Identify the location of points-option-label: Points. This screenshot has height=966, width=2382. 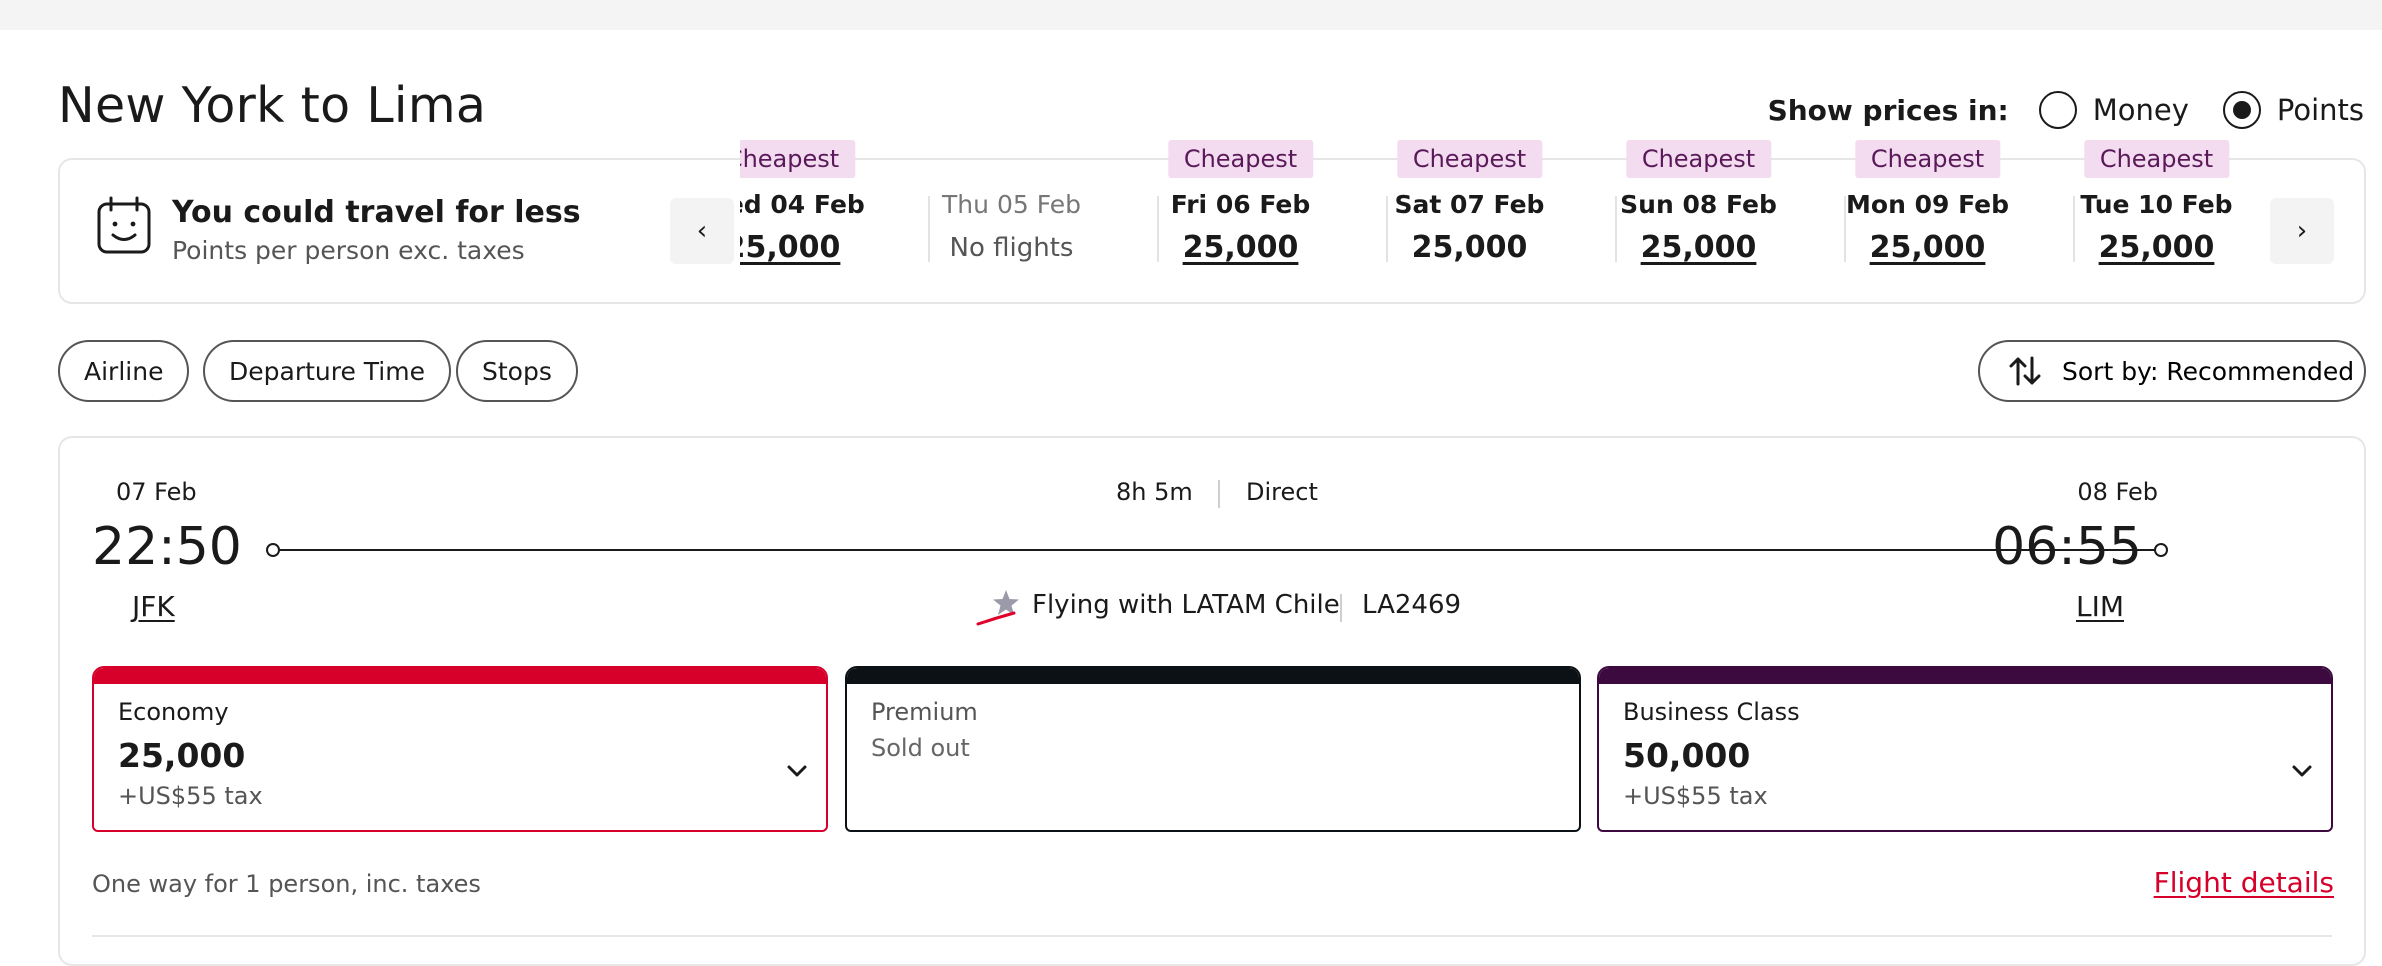
(2320, 110).